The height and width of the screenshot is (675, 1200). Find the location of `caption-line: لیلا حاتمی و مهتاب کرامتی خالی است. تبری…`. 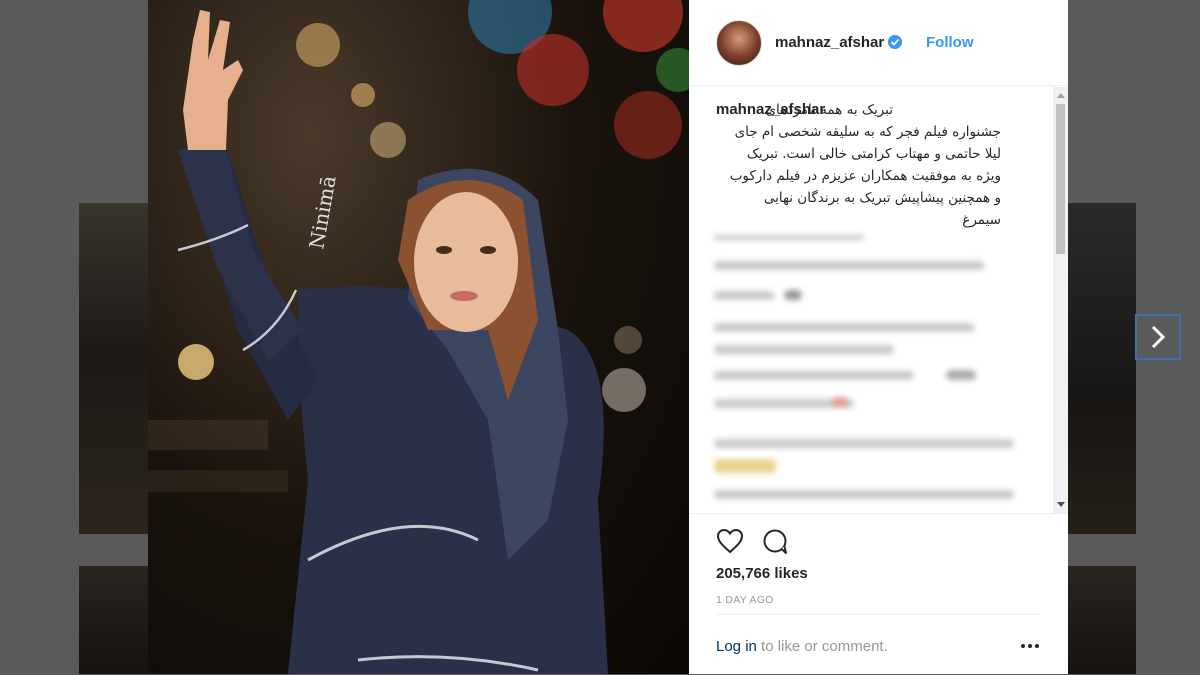

caption-line: لیلا حاتمی و مهتاب کرامتی خالی است. تبری… is located at coordinates (873, 154).